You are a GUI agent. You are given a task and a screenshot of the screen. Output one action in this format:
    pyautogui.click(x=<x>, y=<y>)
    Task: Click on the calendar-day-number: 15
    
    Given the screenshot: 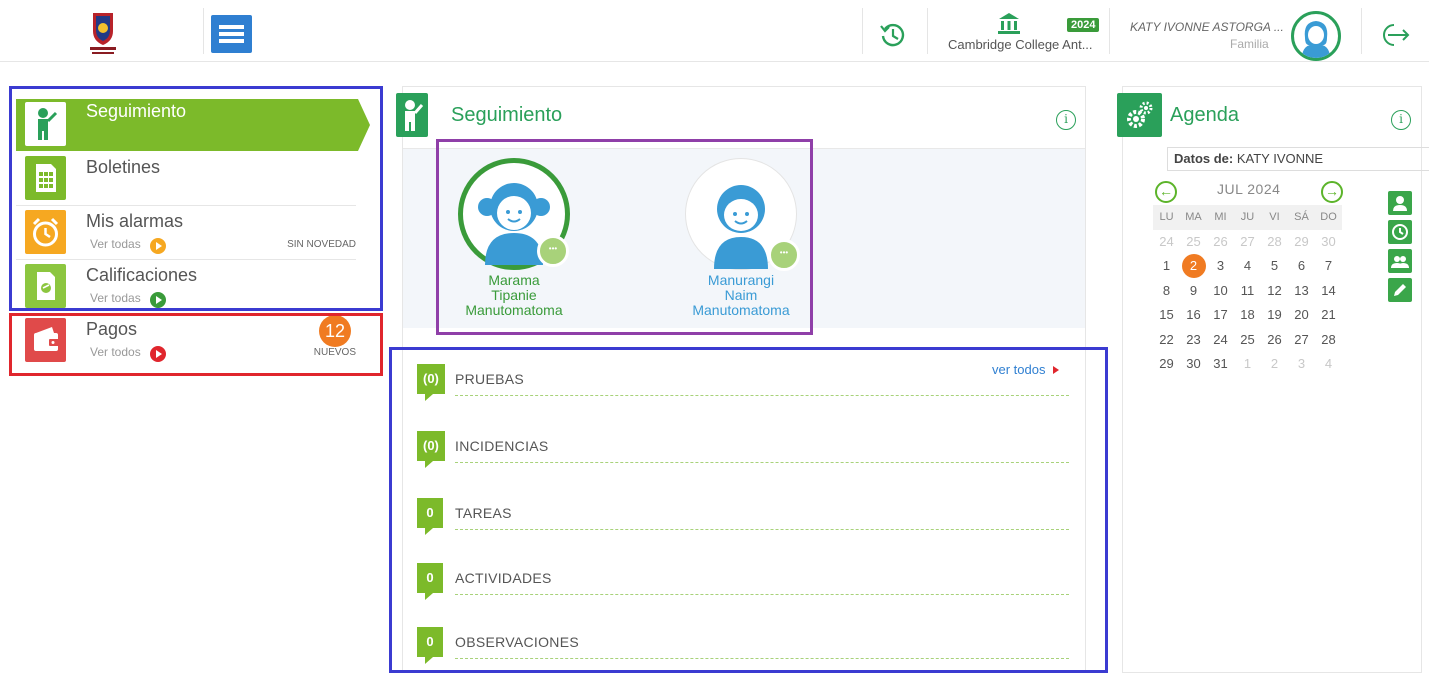 What is the action you would take?
    pyautogui.click(x=1166, y=314)
    